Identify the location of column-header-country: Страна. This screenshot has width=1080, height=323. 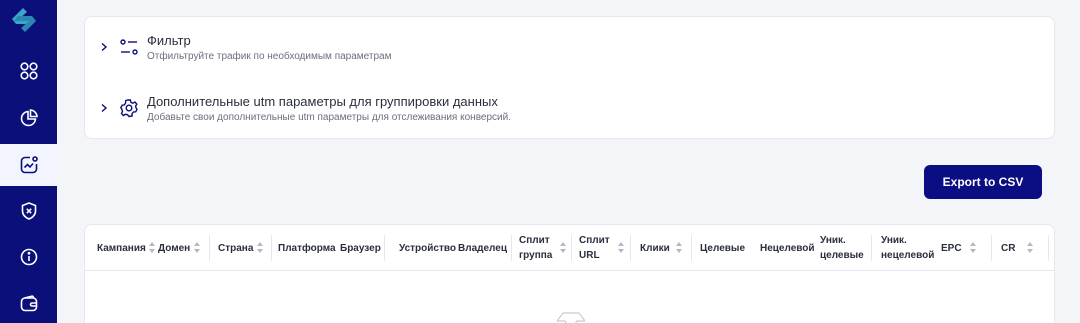
(241, 248).